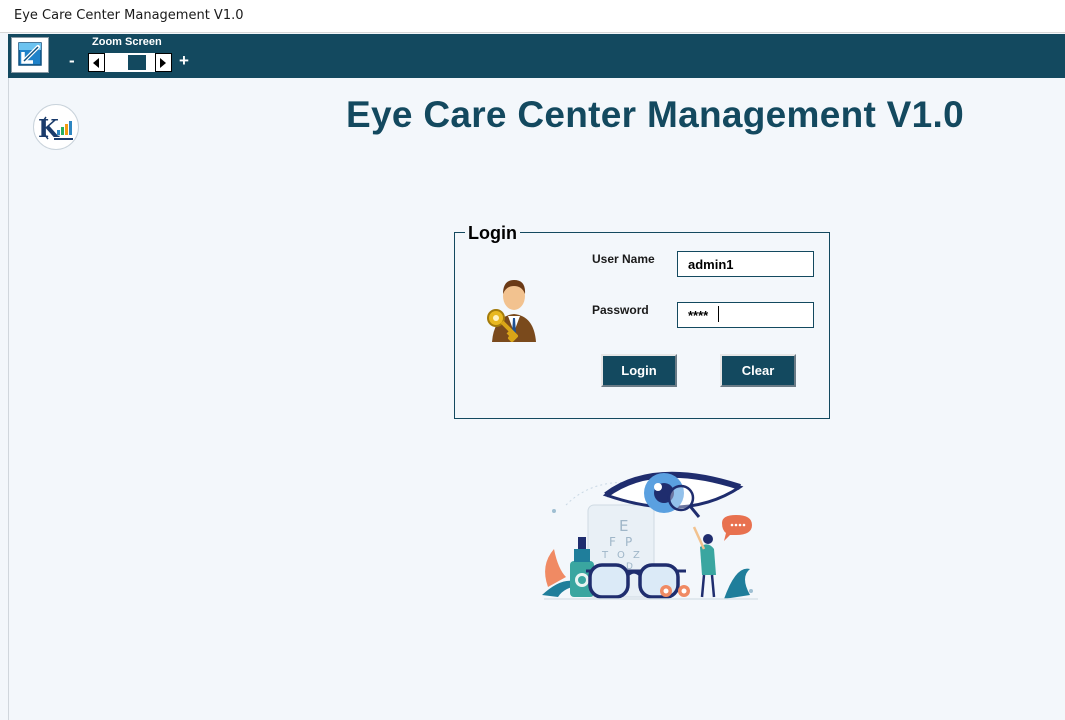 This screenshot has width=1065, height=720. I want to click on slider-thumb, so click(137, 63).